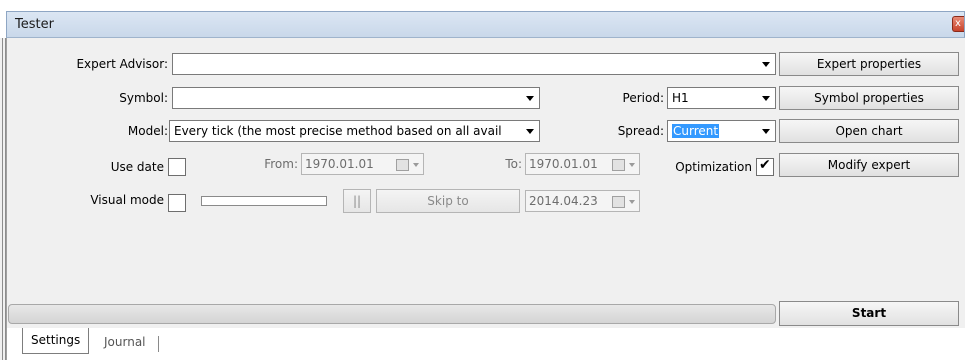  What do you see at coordinates (474, 64) in the screenshot?
I see `expert-advisor-select` at bounding box center [474, 64].